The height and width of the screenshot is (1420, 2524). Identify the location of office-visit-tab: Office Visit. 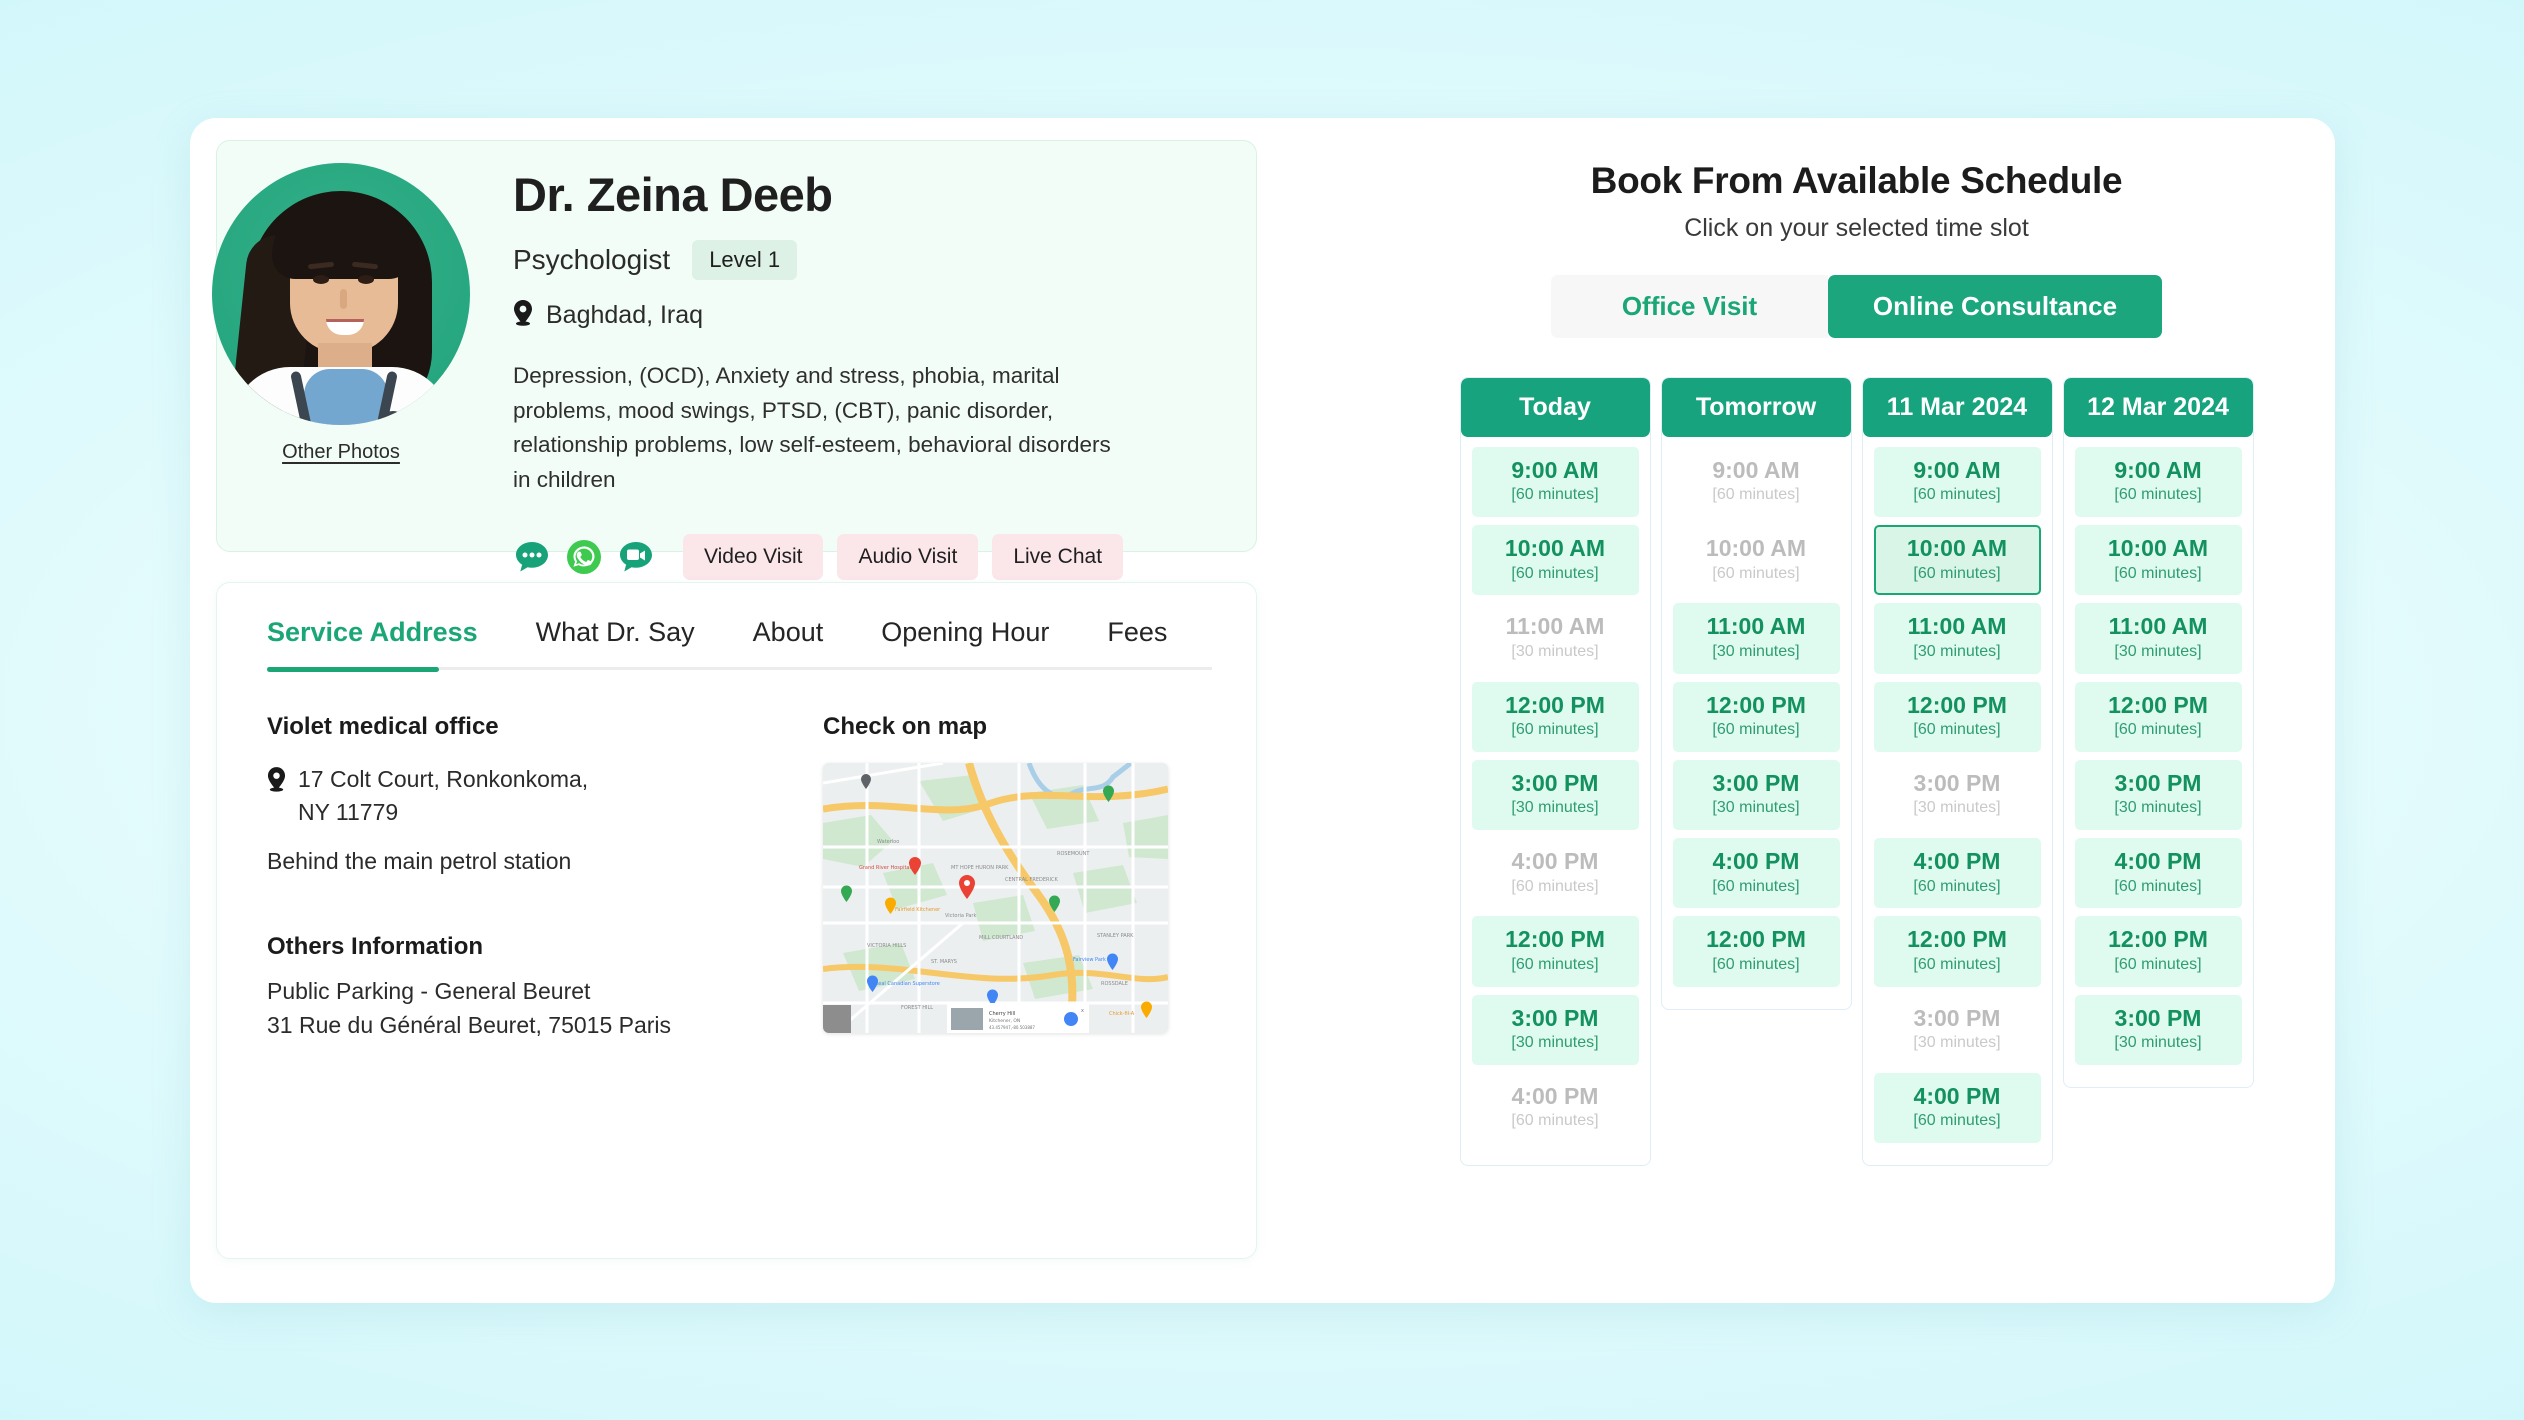
(1689, 306).